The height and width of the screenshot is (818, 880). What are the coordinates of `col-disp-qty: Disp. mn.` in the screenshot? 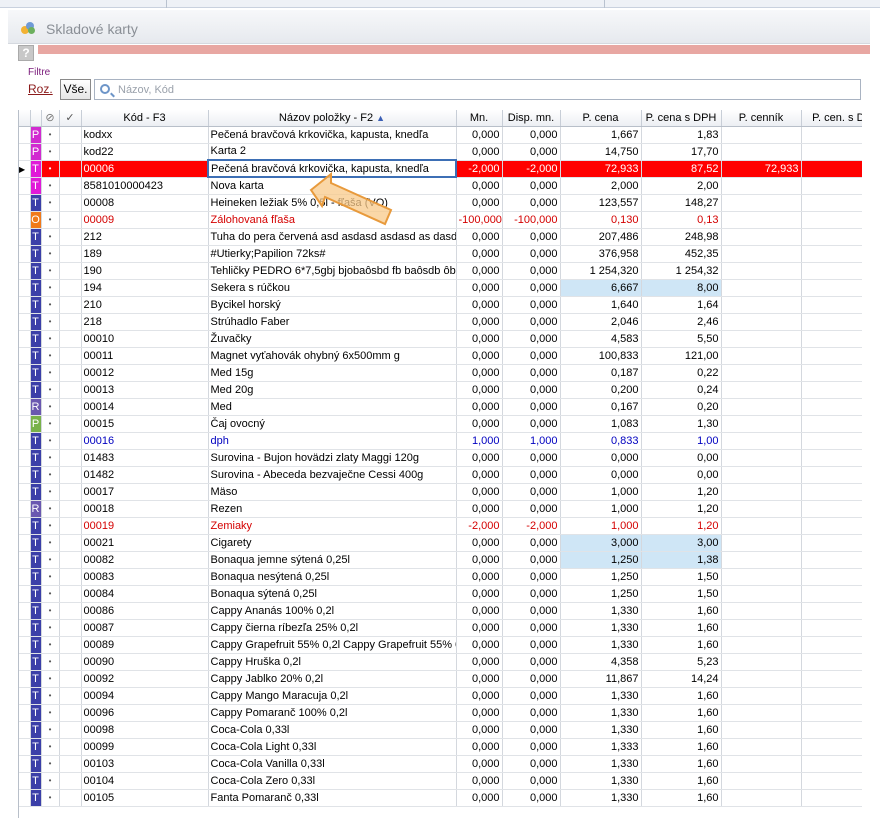 It's located at (531, 118).